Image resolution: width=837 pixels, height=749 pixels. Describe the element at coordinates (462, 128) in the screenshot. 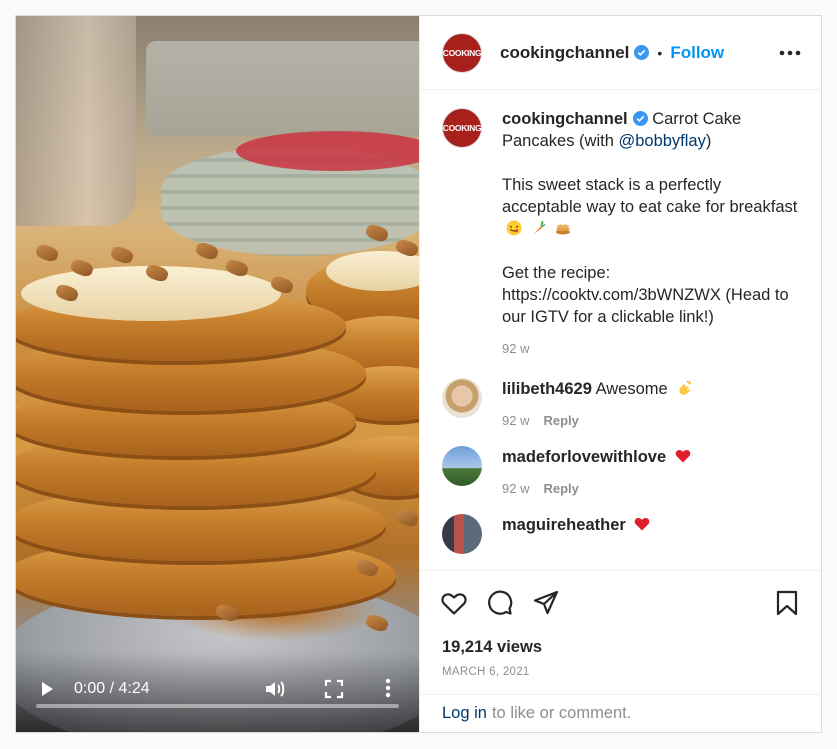

I see `caption-avatar: COOKING` at that location.